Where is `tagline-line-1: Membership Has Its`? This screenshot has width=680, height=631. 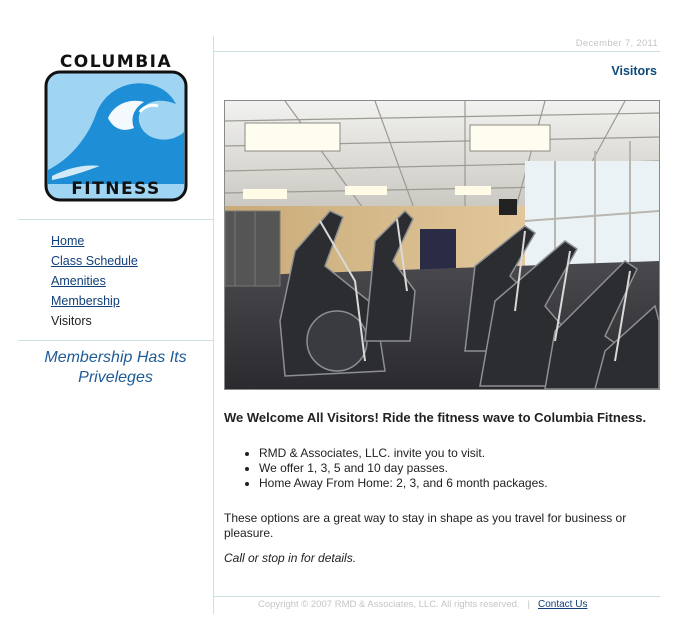 tagline-line-1: Membership Has Its is located at coordinates (115, 357).